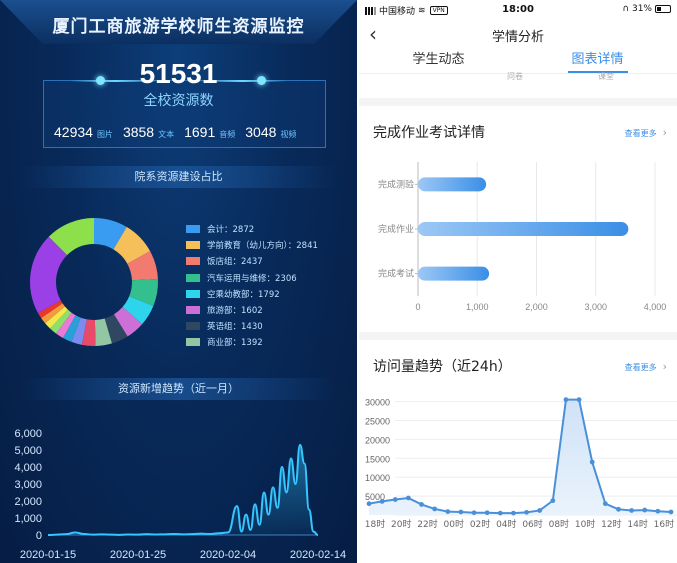  What do you see at coordinates (417, 307) in the screenshot?
I see `x-tick-label: 0` at bounding box center [417, 307].